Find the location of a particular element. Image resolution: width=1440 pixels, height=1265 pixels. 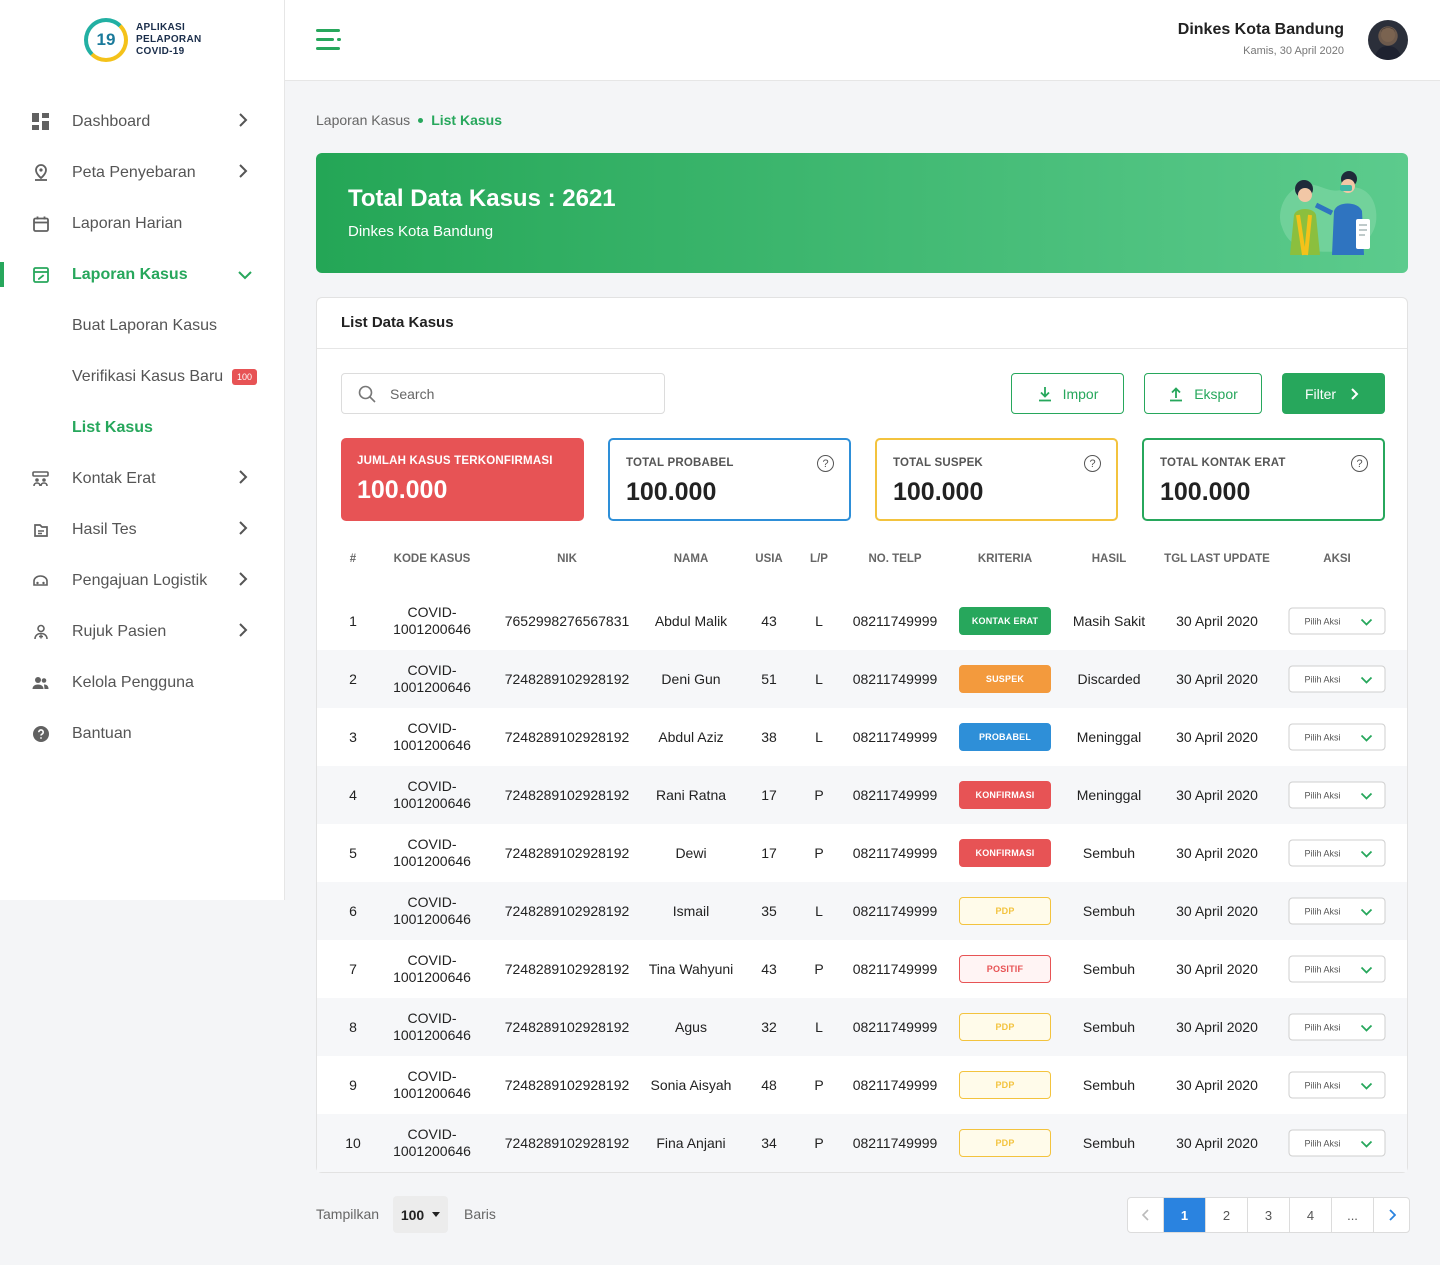

page-button: 4 is located at coordinates (1311, 1215).